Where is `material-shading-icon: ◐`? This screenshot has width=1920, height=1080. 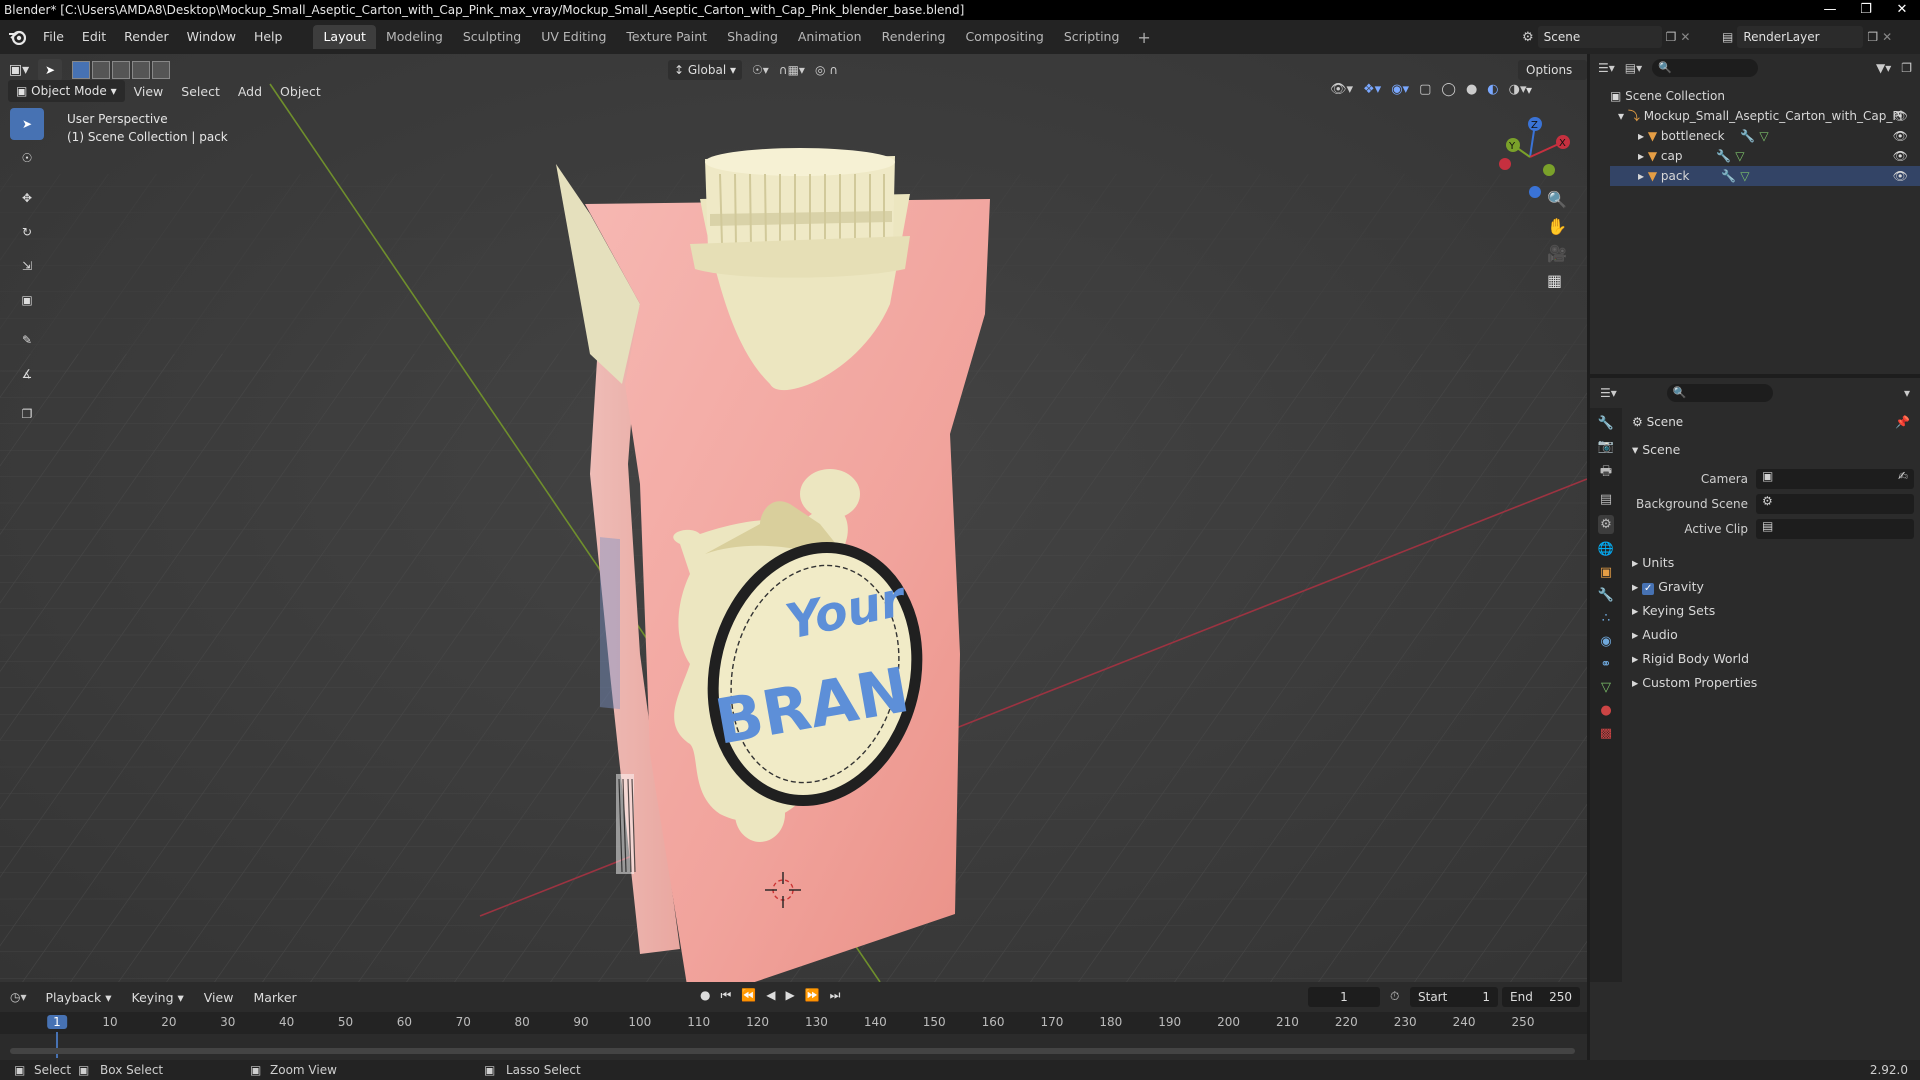 material-shading-icon: ◐ is located at coordinates (1492, 89).